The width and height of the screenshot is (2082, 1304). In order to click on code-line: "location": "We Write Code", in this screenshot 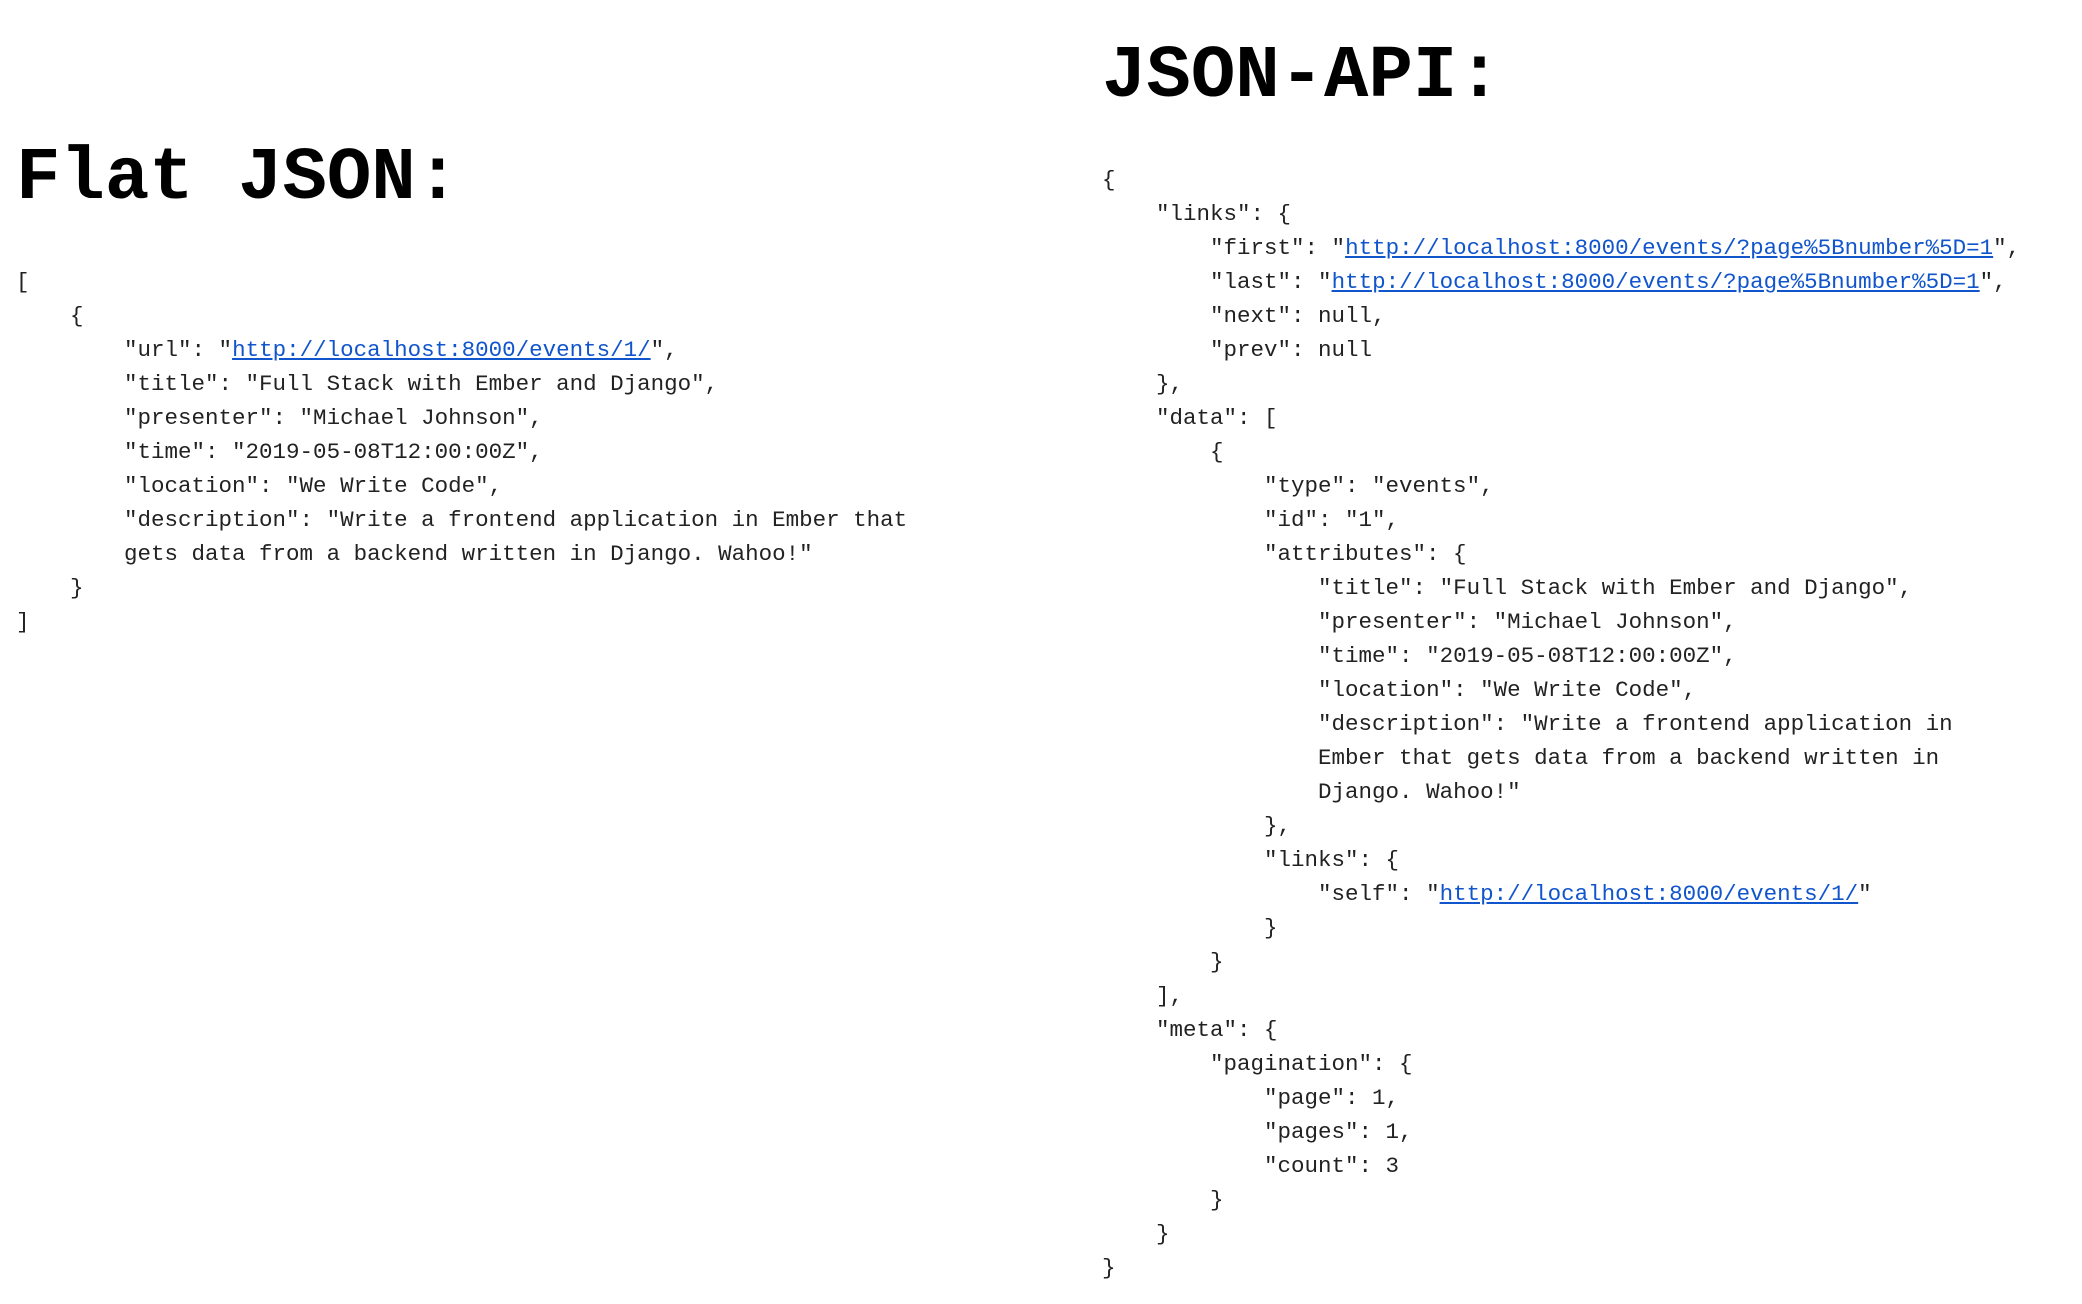, I will do `click(1561, 690)`.